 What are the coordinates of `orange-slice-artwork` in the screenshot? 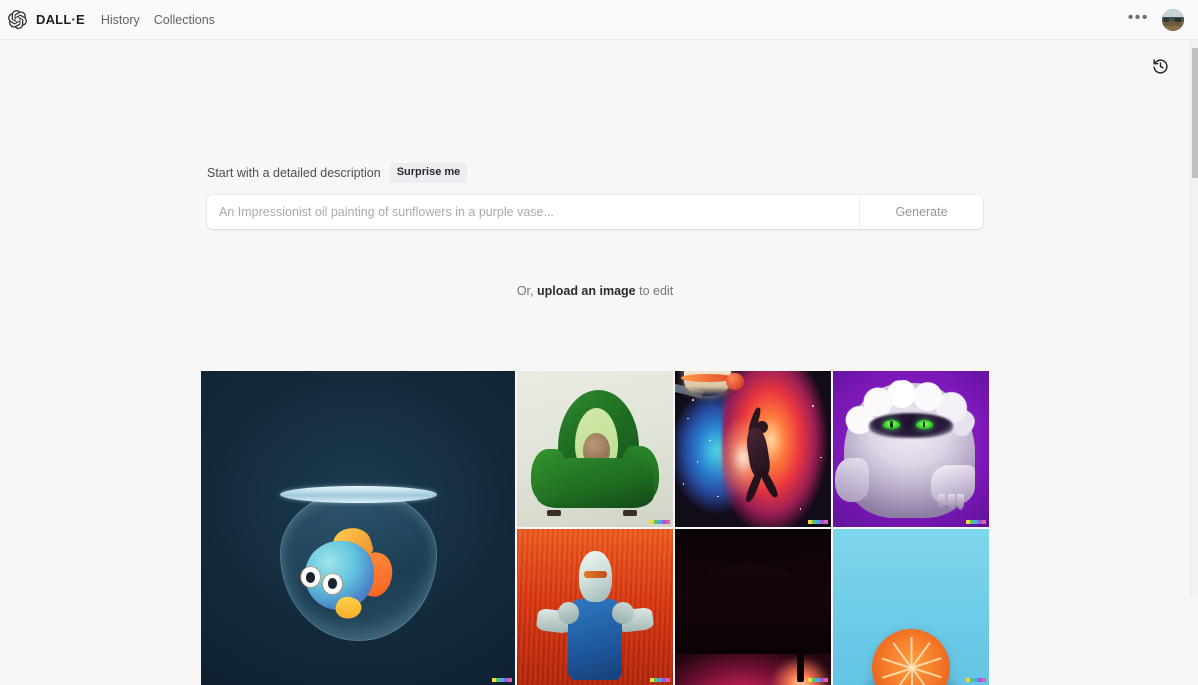 It's located at (911, 607).